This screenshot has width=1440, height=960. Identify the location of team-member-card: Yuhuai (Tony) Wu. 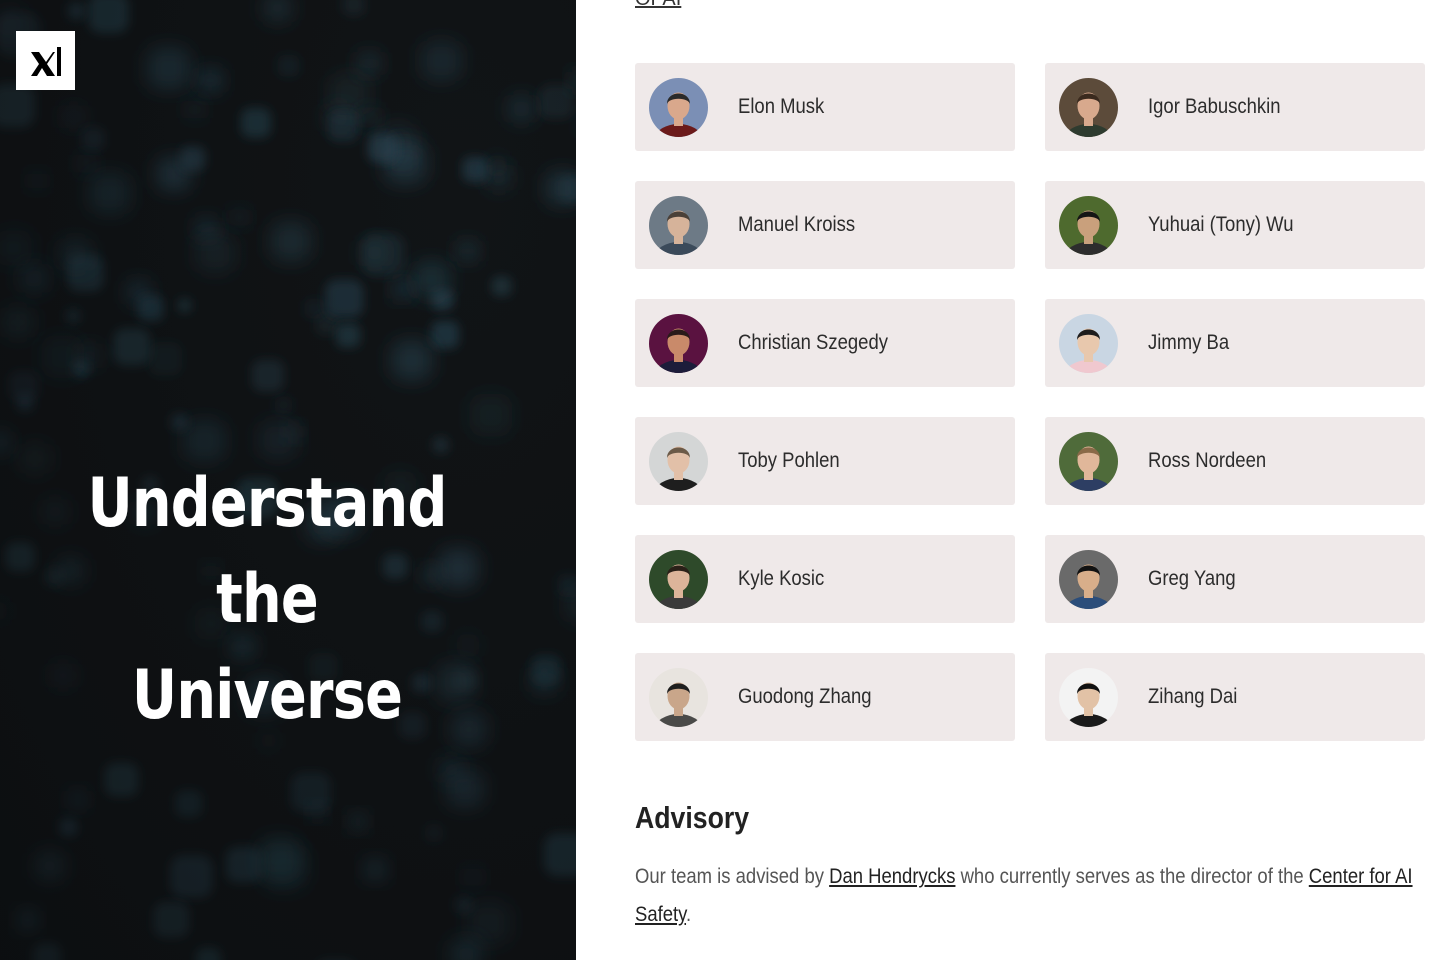
(1235, 225).